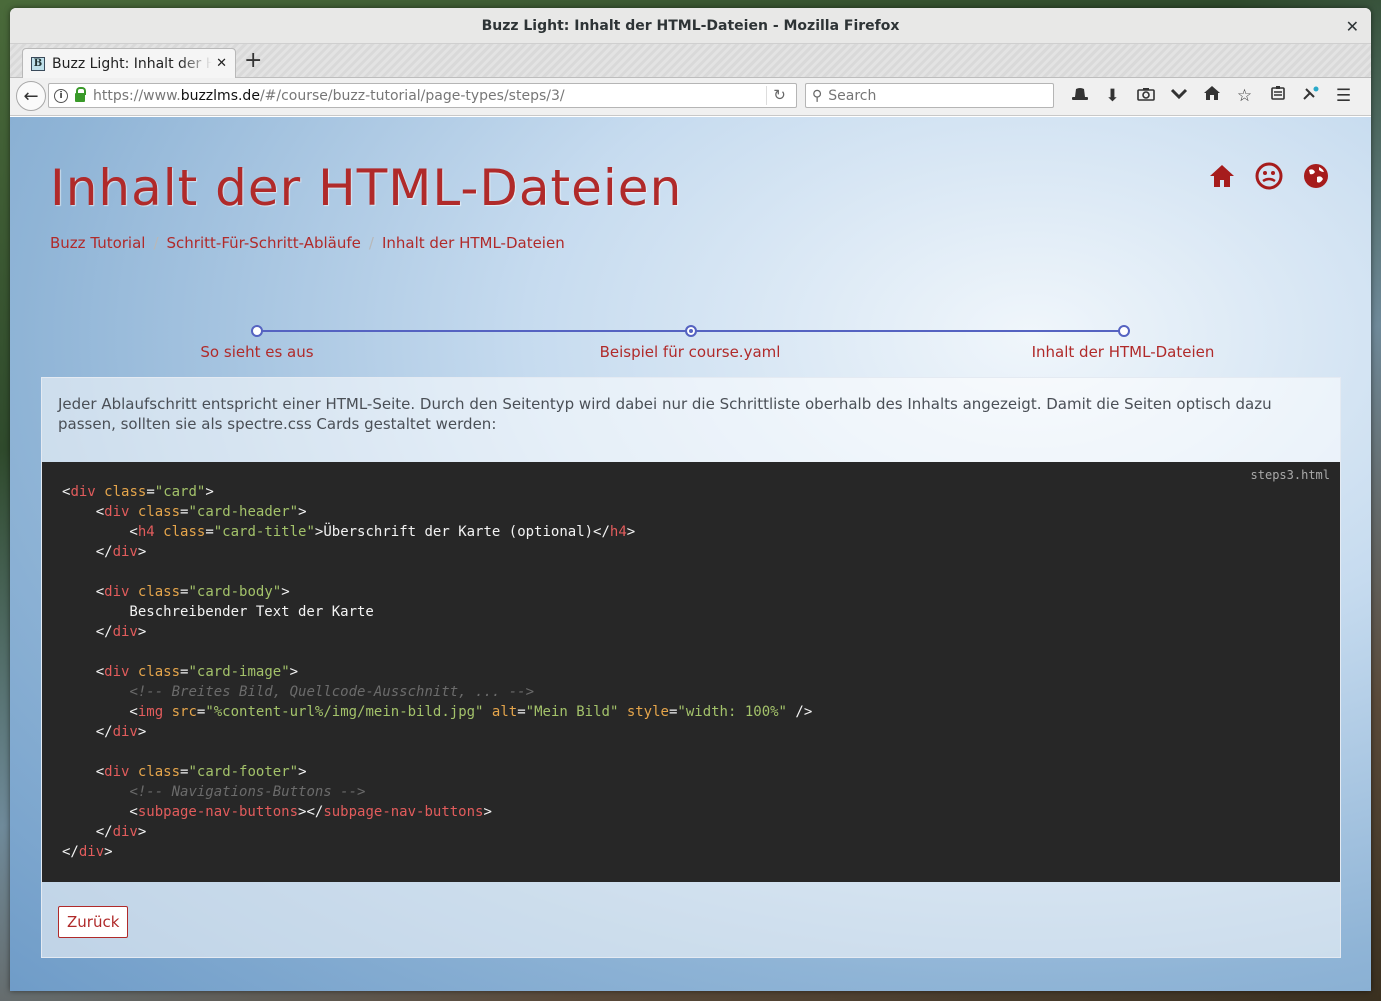 This screenshot has height=1001, width=1381. I want to click on user-icon, so click(1269, 177).